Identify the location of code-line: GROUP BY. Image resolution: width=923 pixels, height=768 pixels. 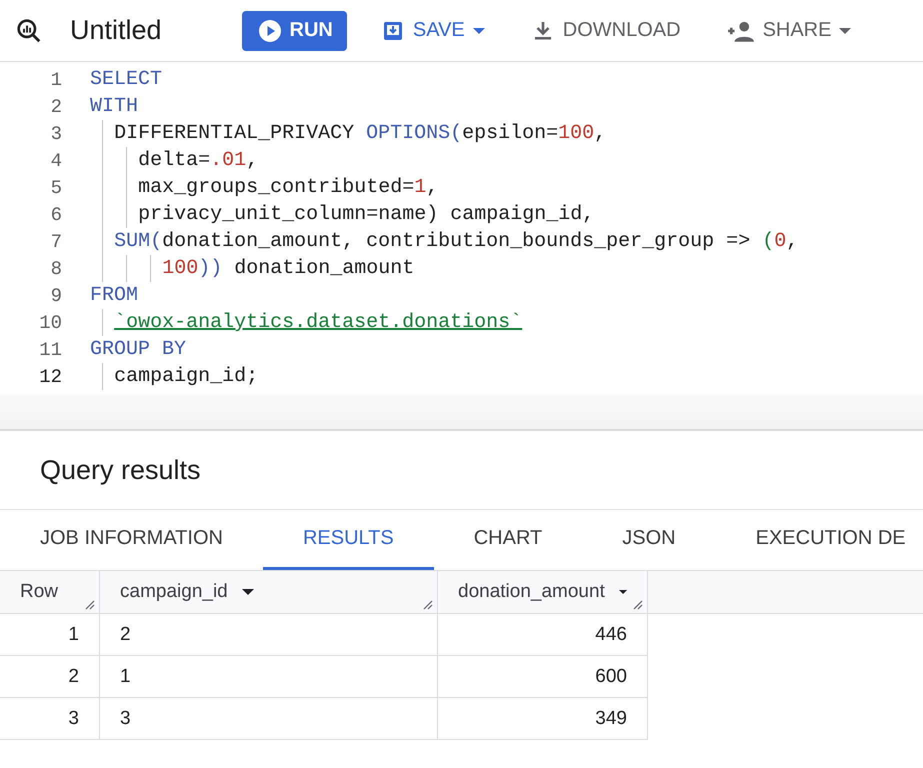
(138, 349).